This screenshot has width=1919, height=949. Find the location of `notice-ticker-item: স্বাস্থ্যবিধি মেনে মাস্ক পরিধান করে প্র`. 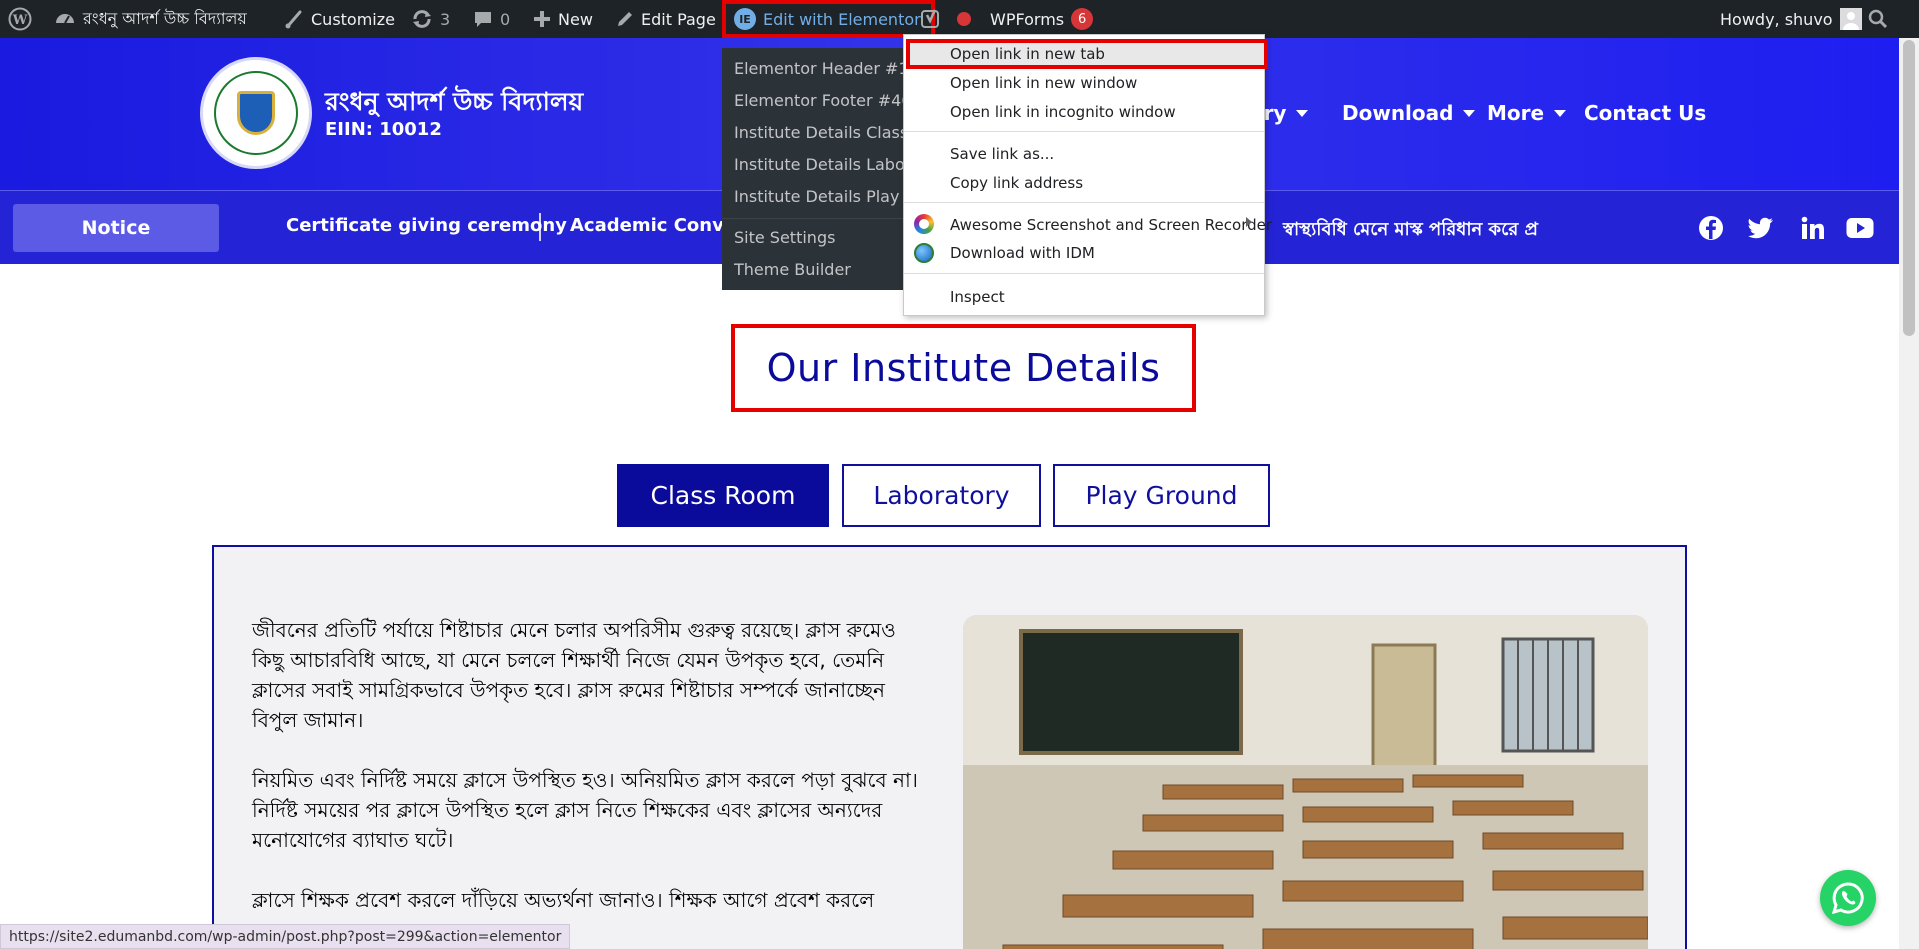

notice-ticker-item: স্বাস্থ্যবিধি মেনে মাস্ক পরিধান করে প্র is located at coordinates (1410, 230).